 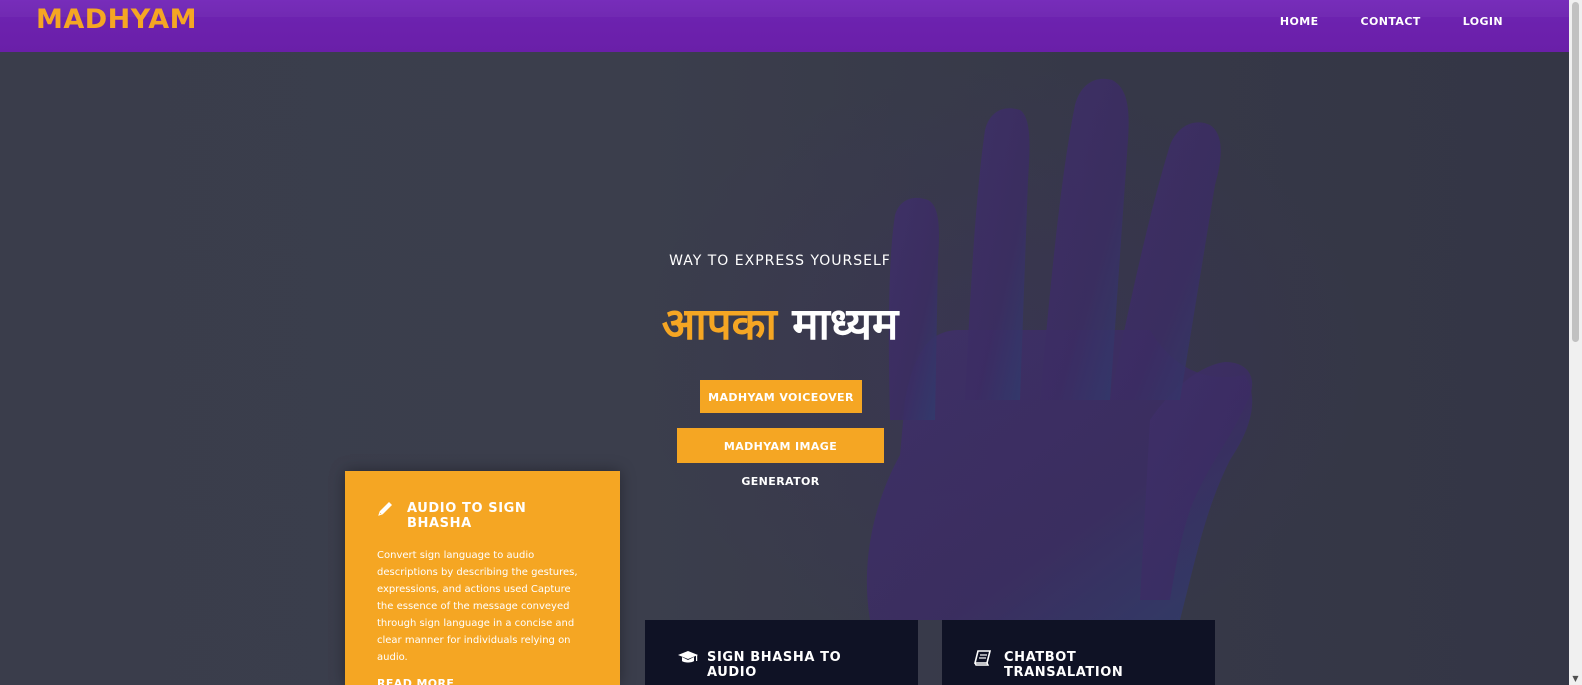 I want to click on scroll-down-arrow-icon: ▼, so click(x=1575, y=678).